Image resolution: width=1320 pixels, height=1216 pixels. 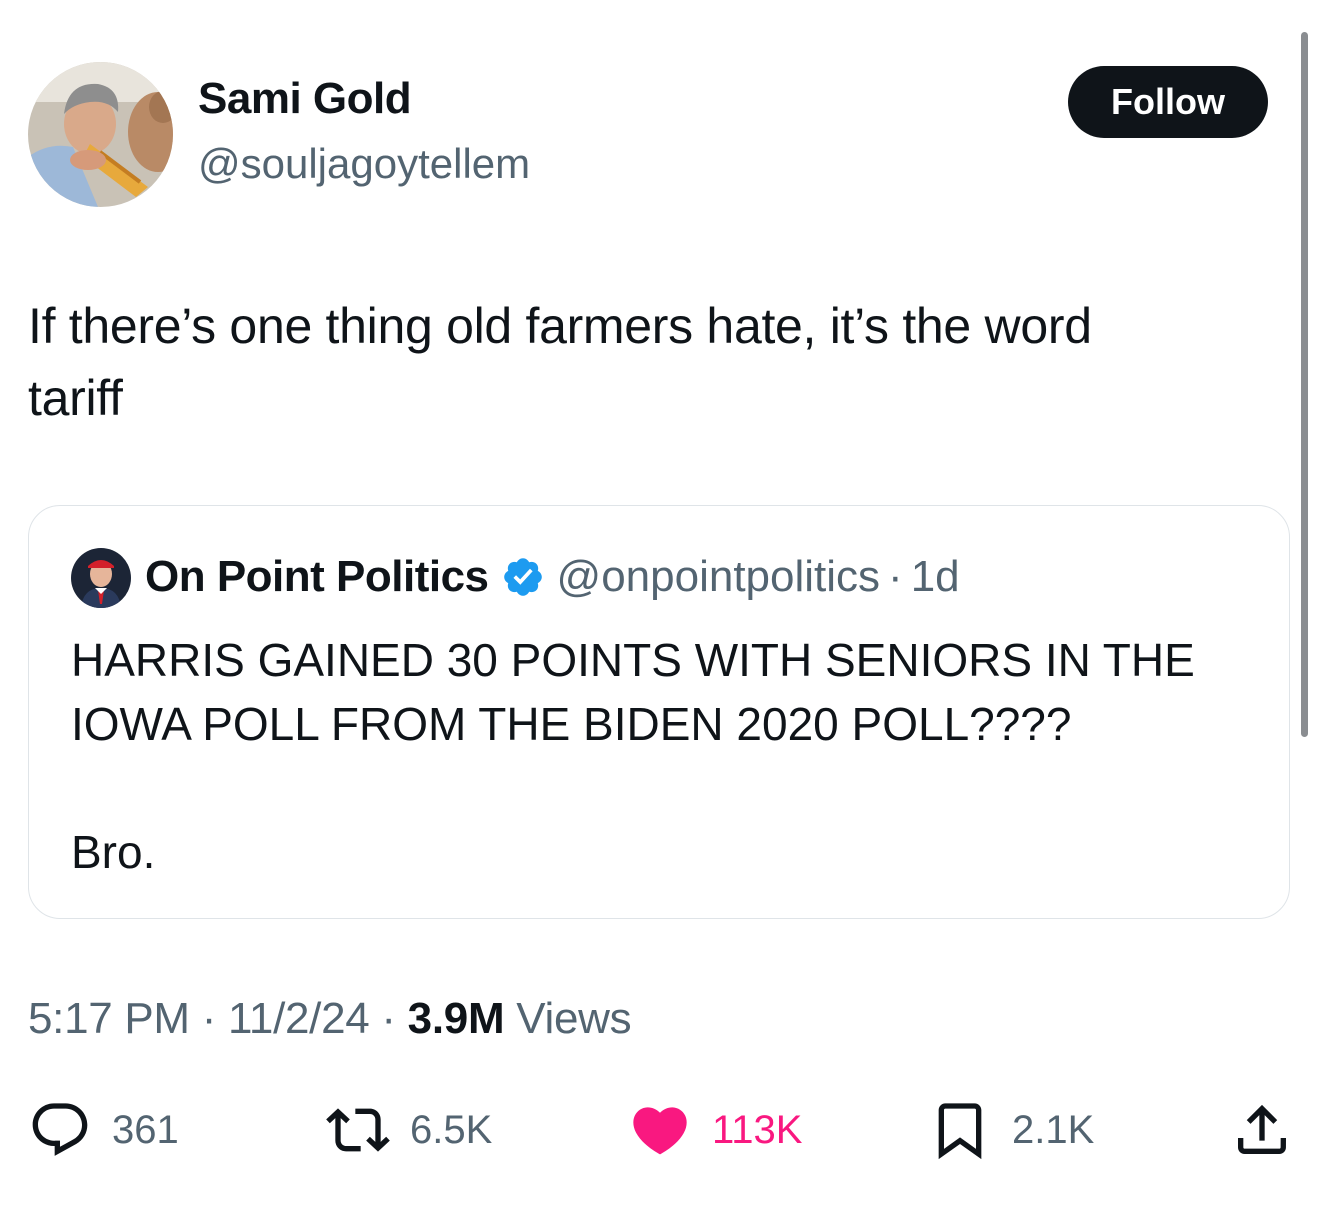 I want to click on share-icon, so click(x=1262, y=1129).